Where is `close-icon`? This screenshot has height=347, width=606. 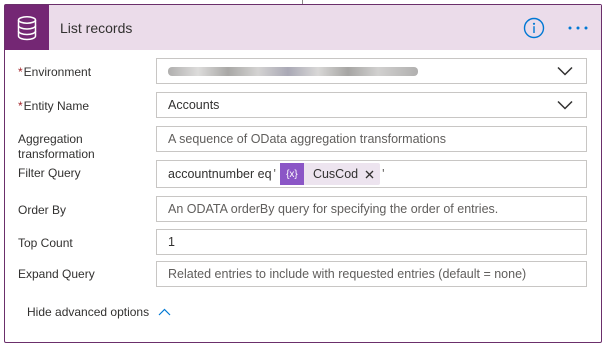
close-icon is located at coordinates (369, 174).